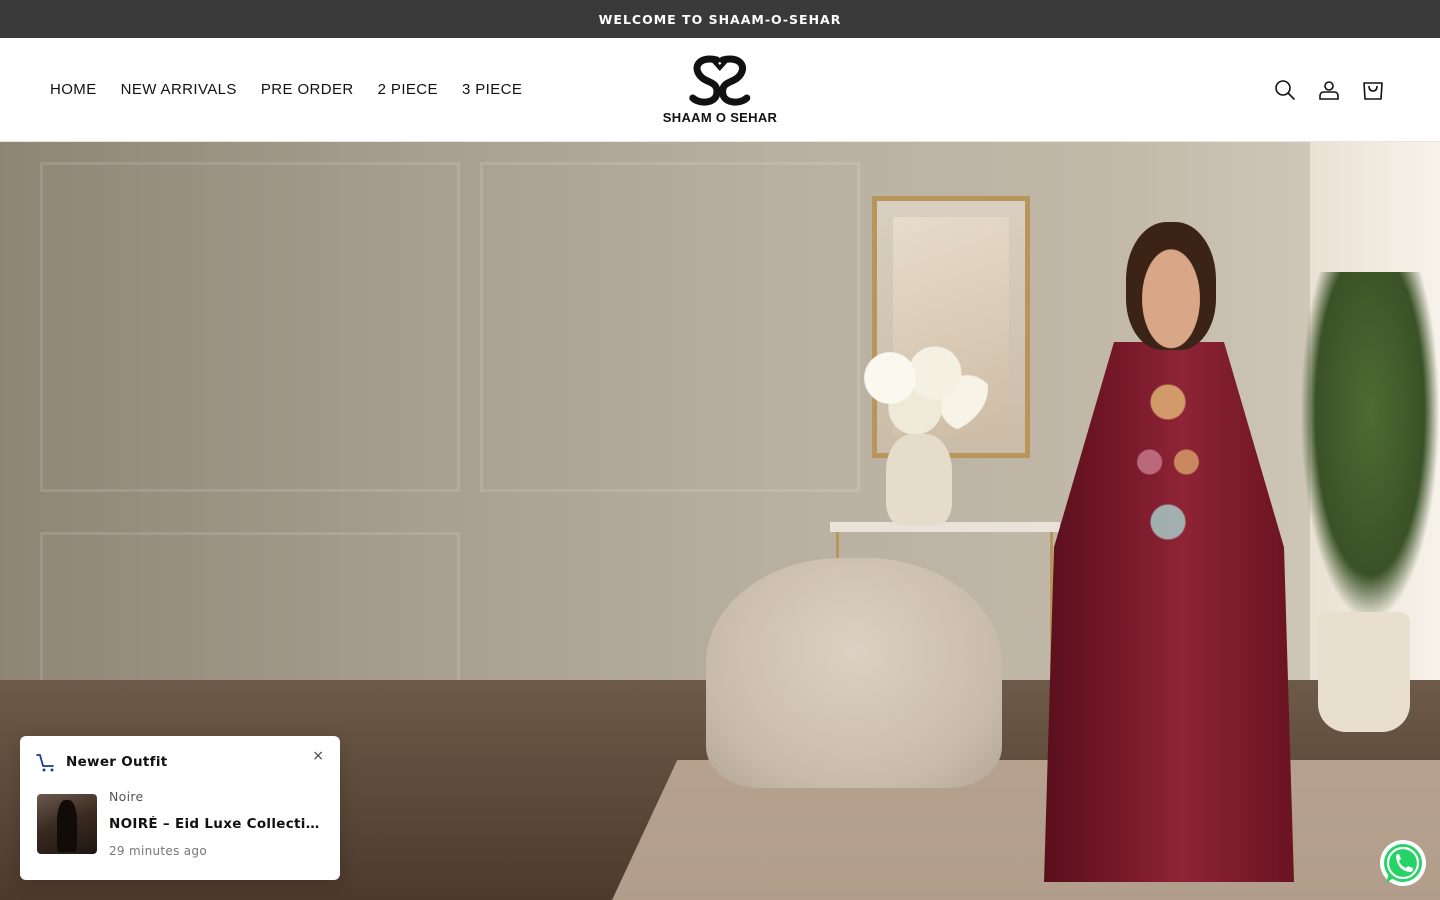 The width and height of the screenshot is (1440, 900). I want to click on popup-product-link: NOIRÉ – Eid Luxe Collection, so click(215, 824).